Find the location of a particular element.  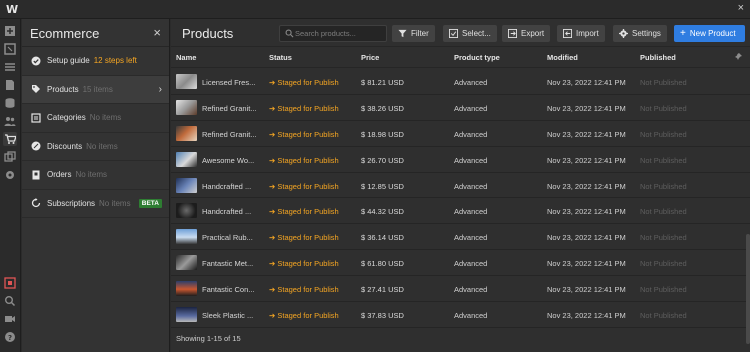

import-button-label: Import is located at coordinates (587, 33).